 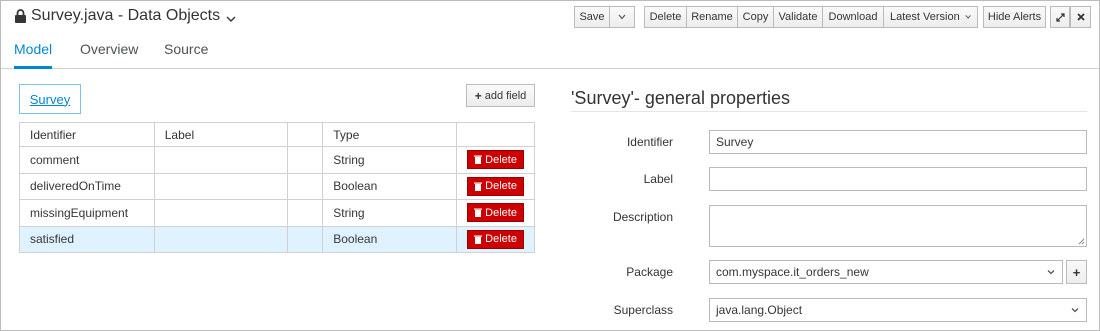 I want to click on column-header-actions, so click(x=495, y=134).